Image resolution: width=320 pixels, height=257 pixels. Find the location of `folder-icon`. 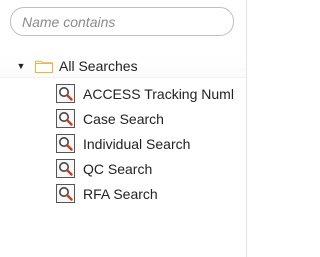

folder-icon is located at coordinates (44, 66).